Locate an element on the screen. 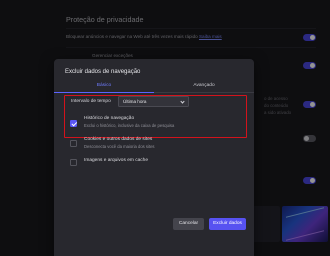  cookies-checkbox is located at coordinates (73, 143).